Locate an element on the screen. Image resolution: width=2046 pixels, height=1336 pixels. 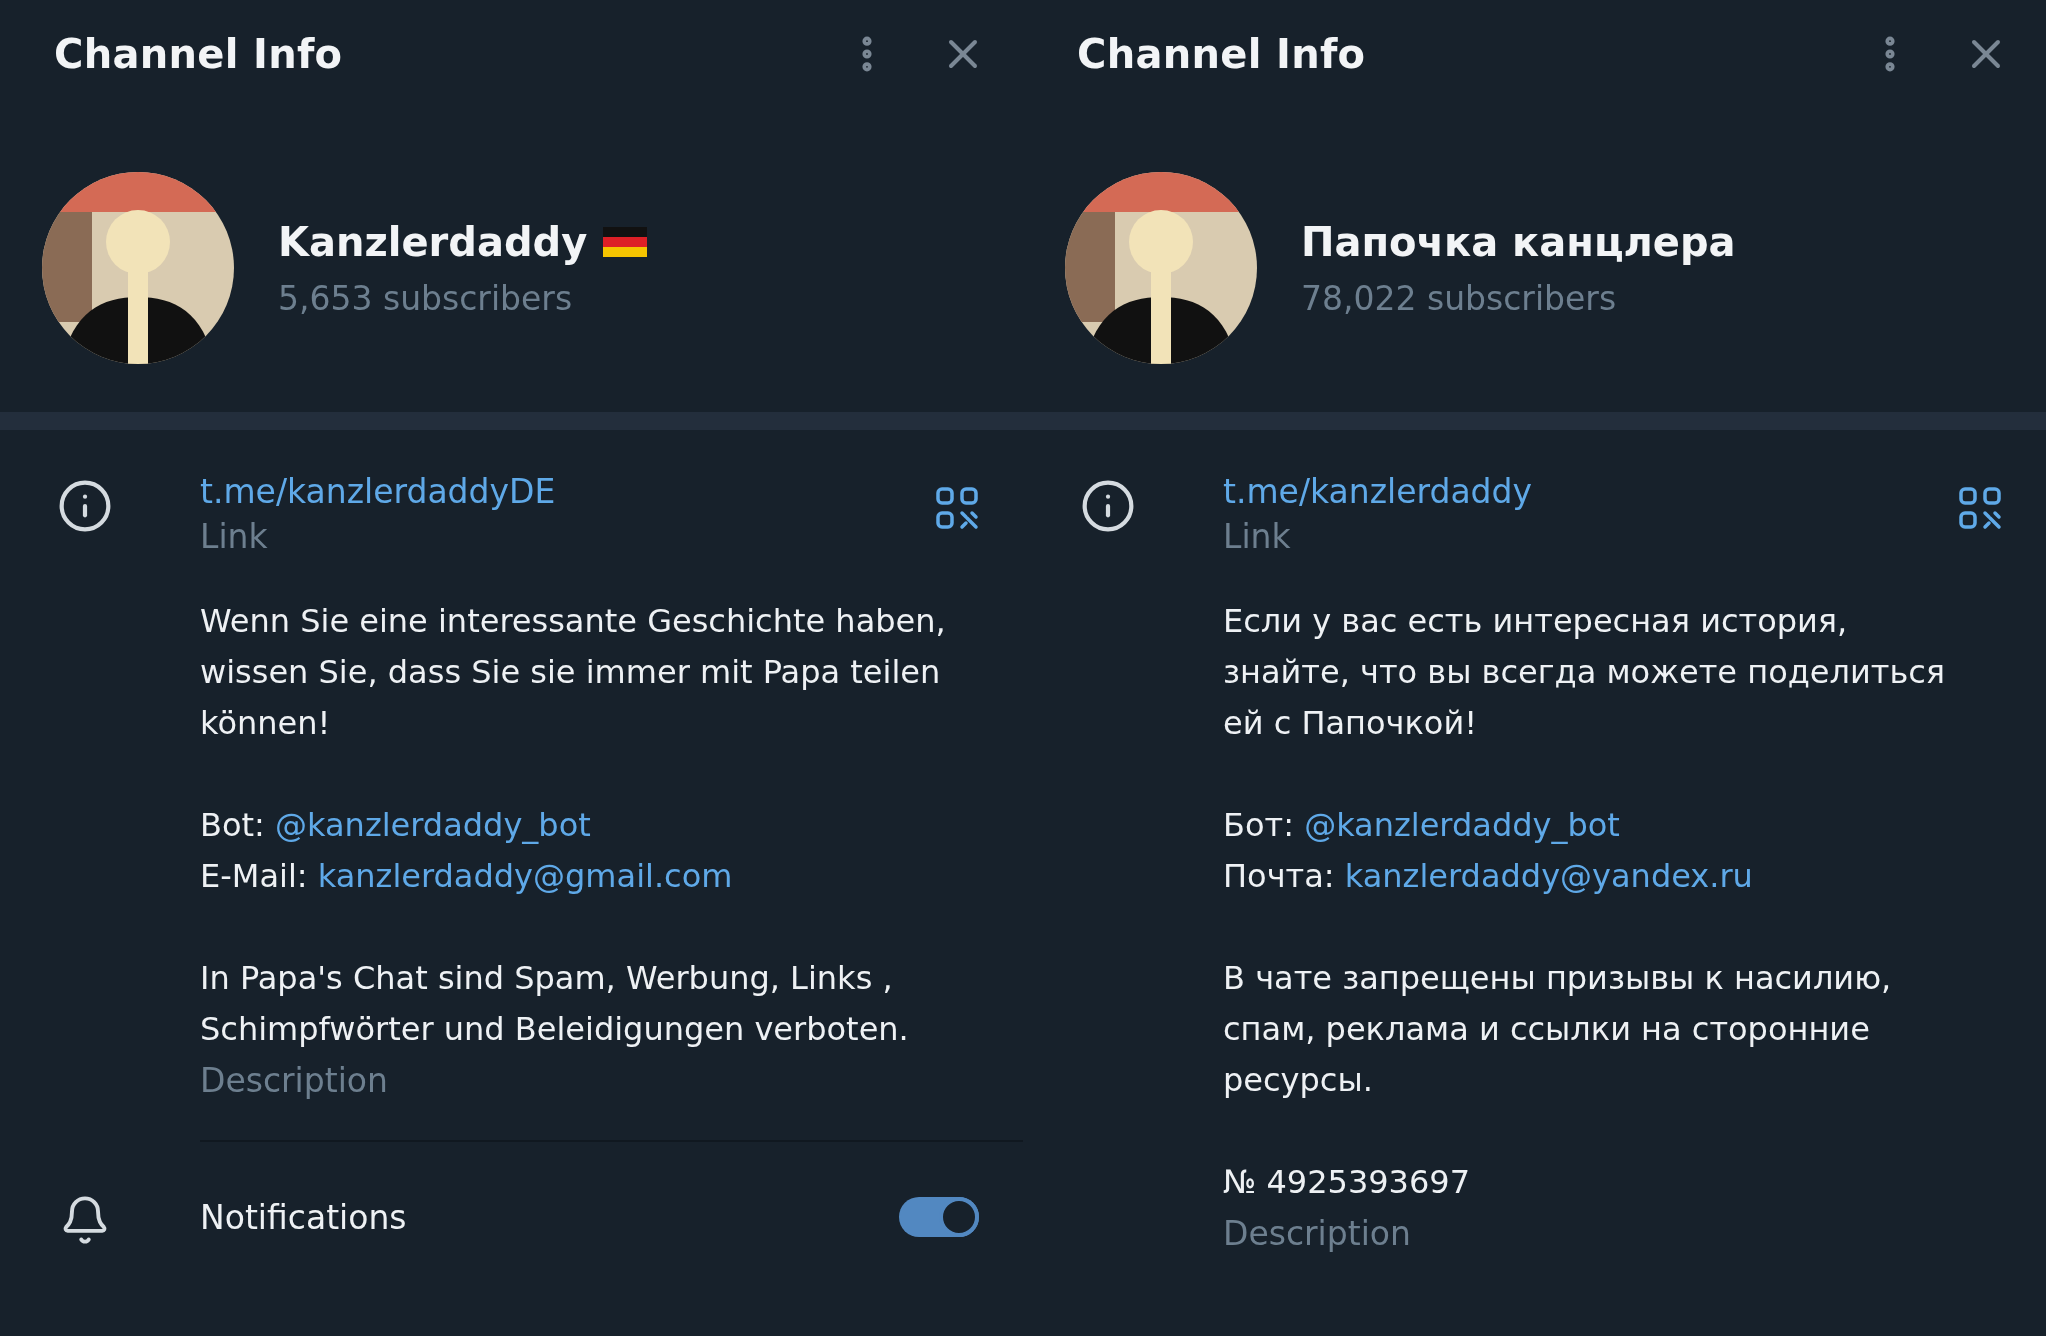
subscriber-count: 78,022 subscribers is located at coordinates (1459, 298).